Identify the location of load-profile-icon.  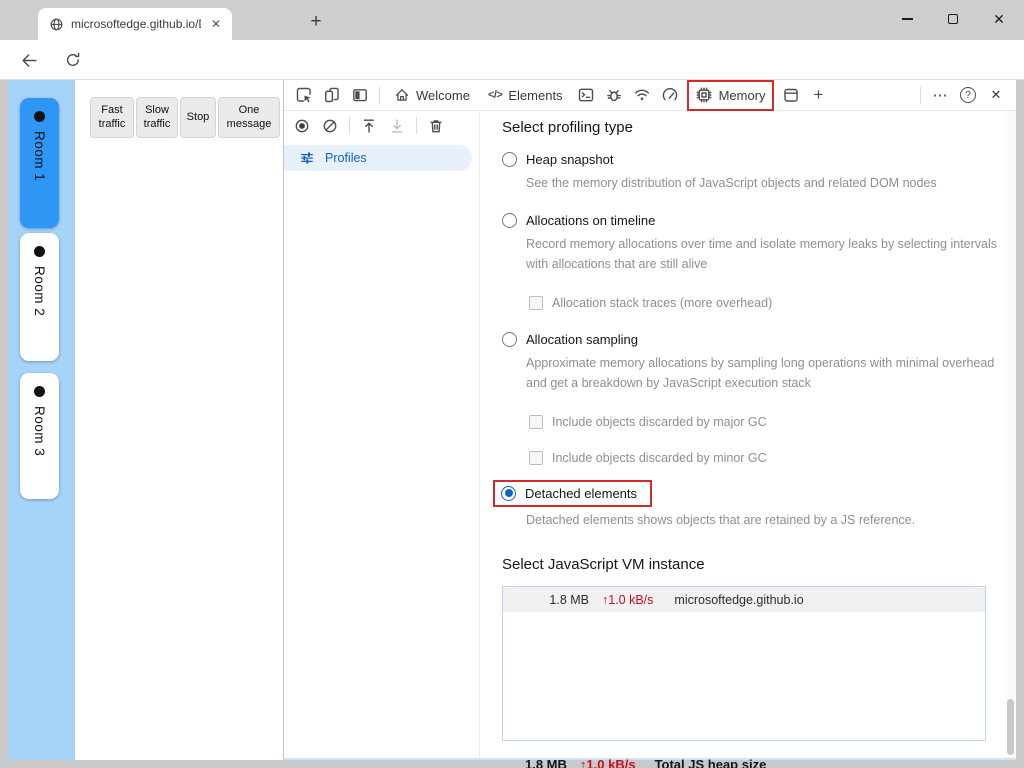
(369, 125).